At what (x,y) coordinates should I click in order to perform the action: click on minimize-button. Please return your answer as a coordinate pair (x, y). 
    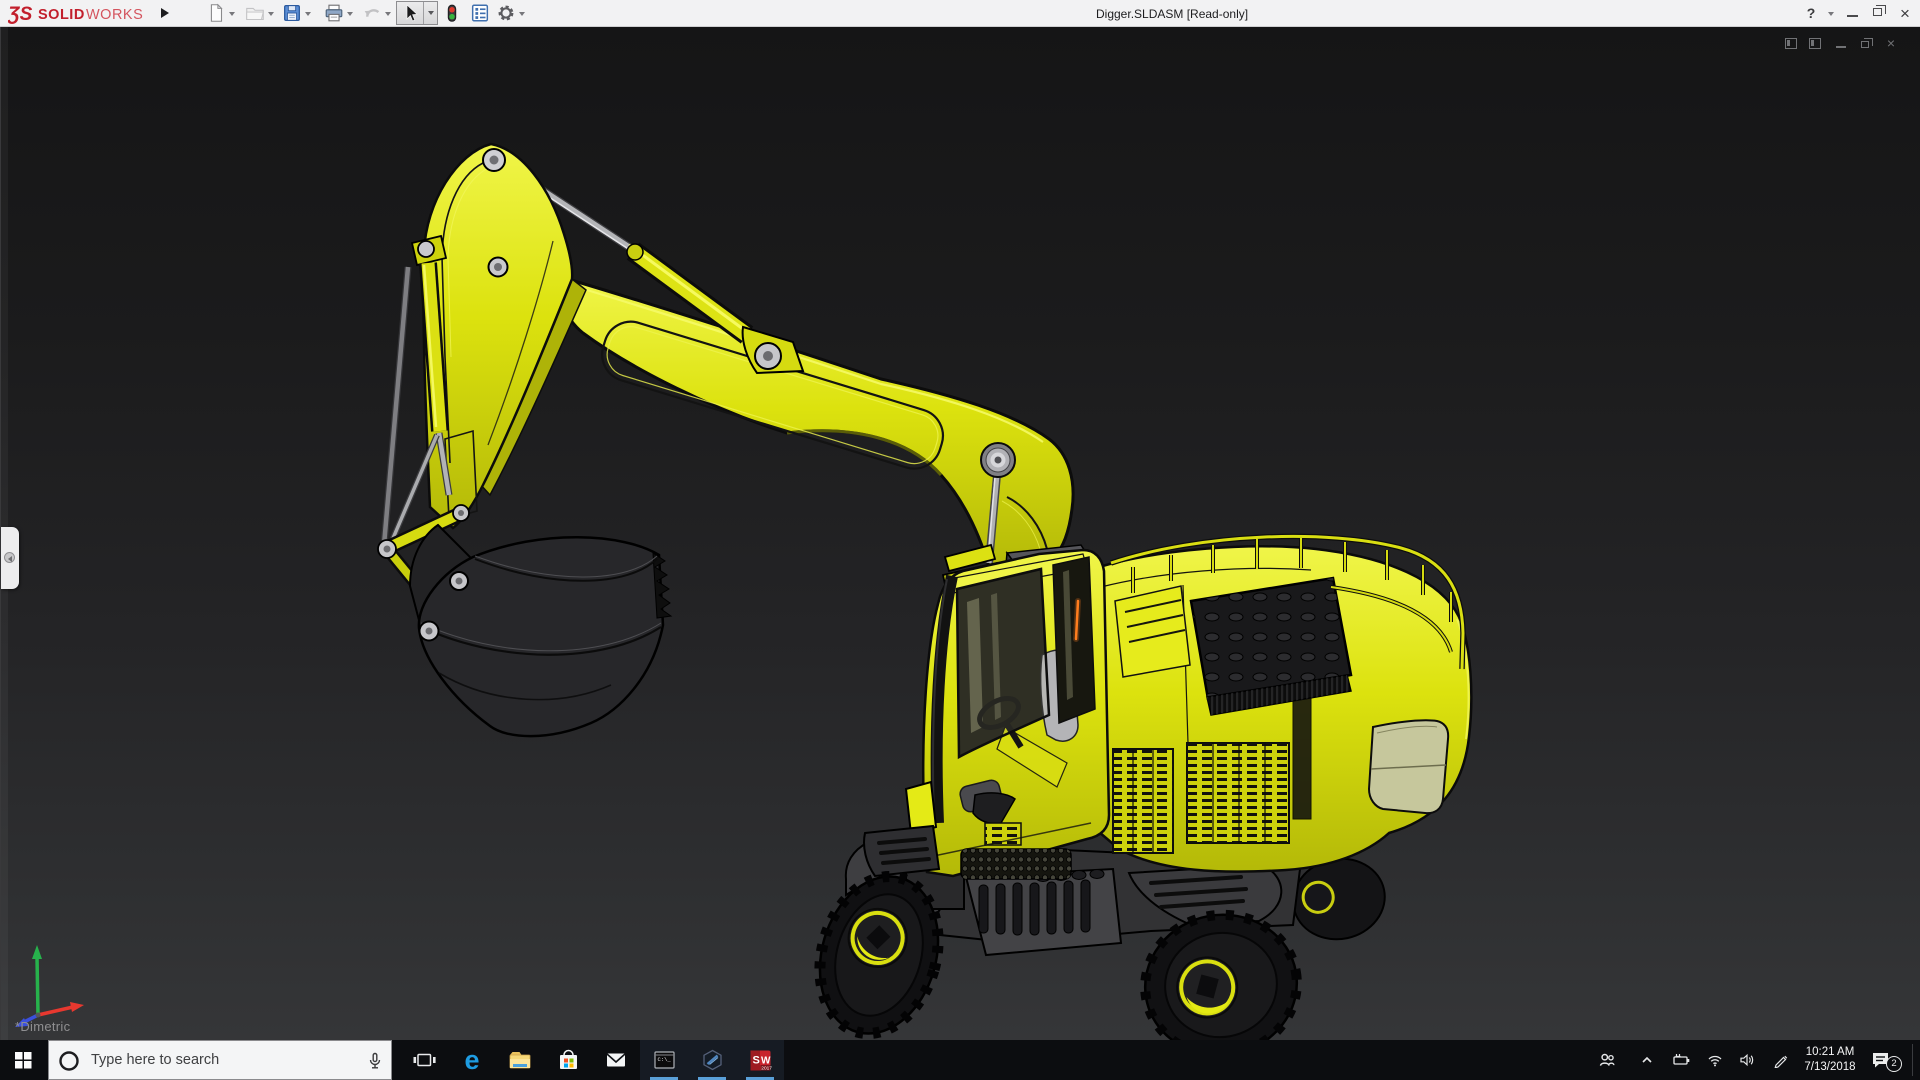
    Looking at the image, I should click on (1853, 13).